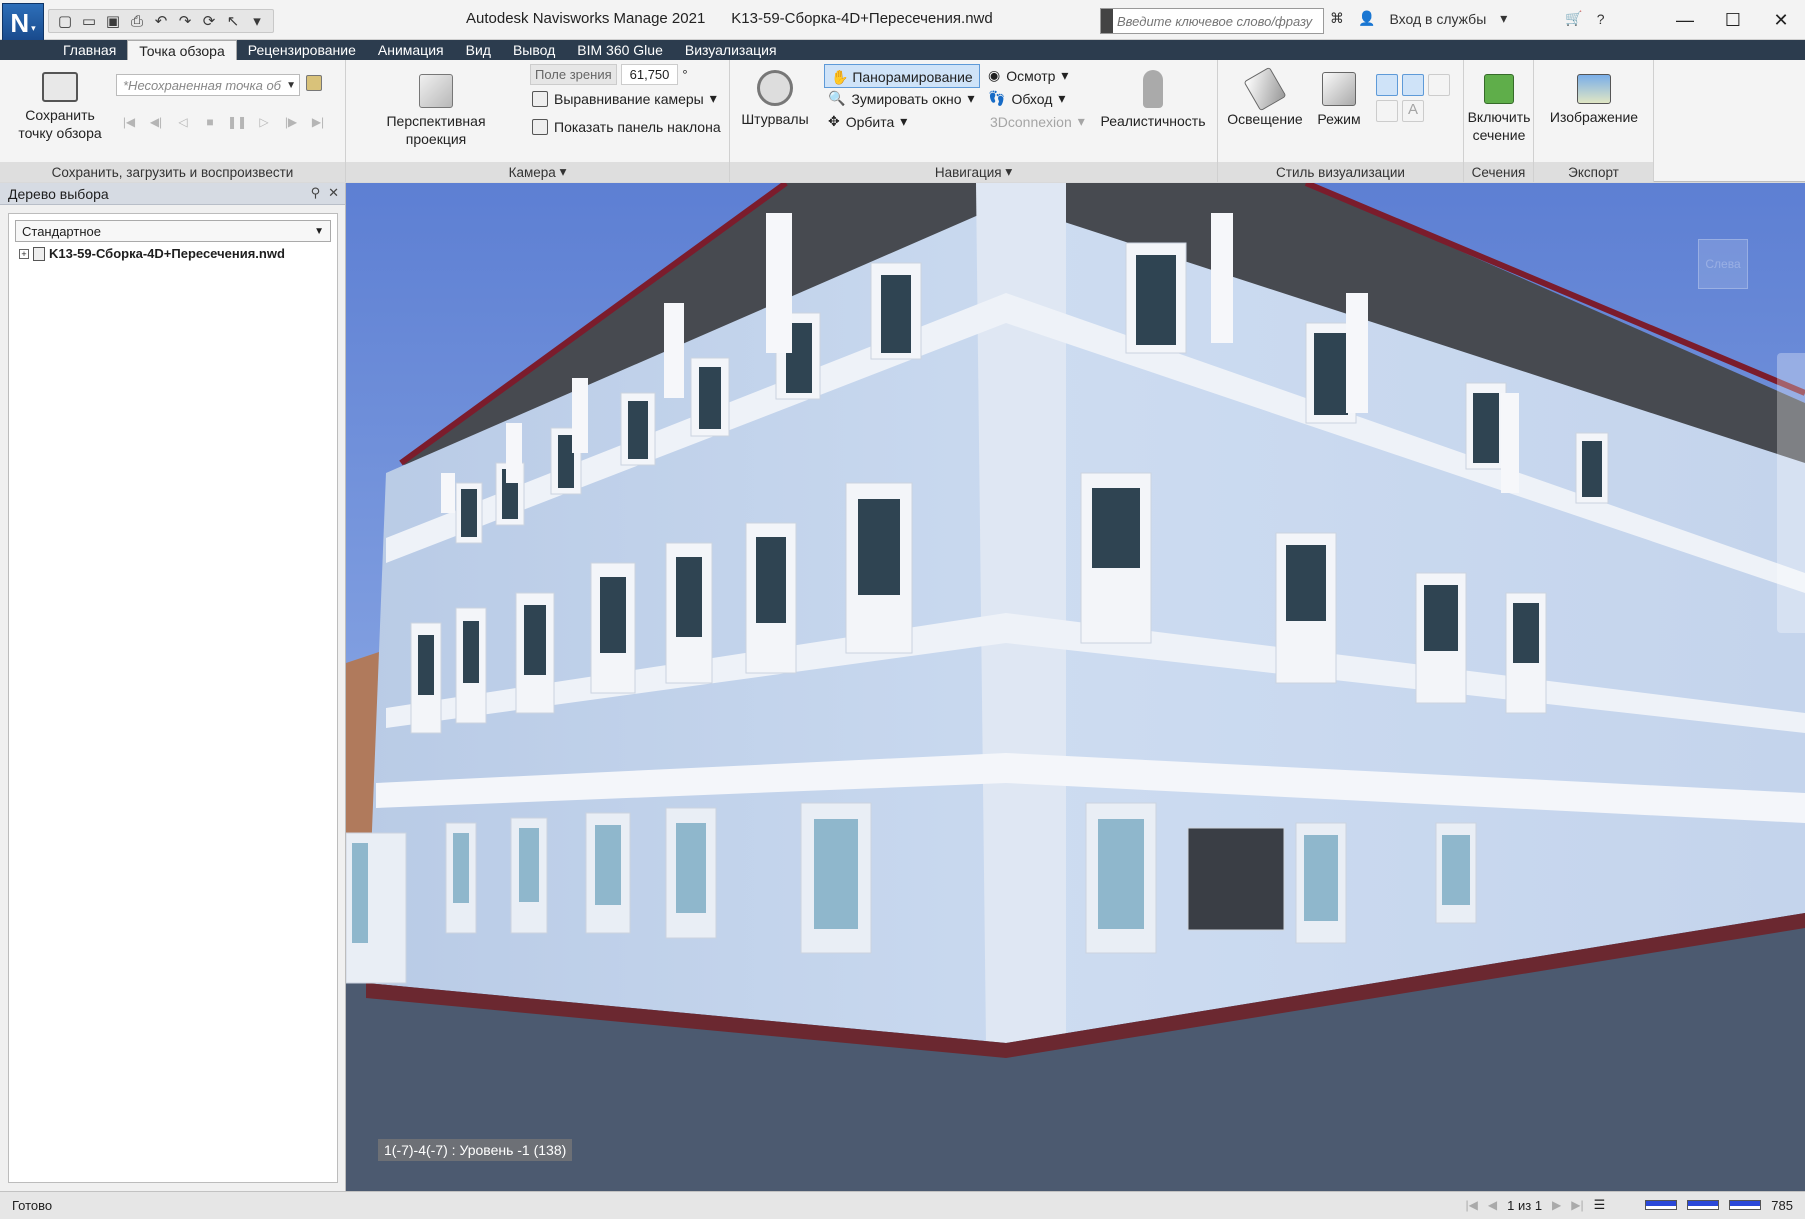  What do you see at coordinates (475, 1150) in the screenshot?
I see `coordinate-label: 1(-7)-4(-7) : Уровень -1 (138)` at bounding box center [475, 1150].